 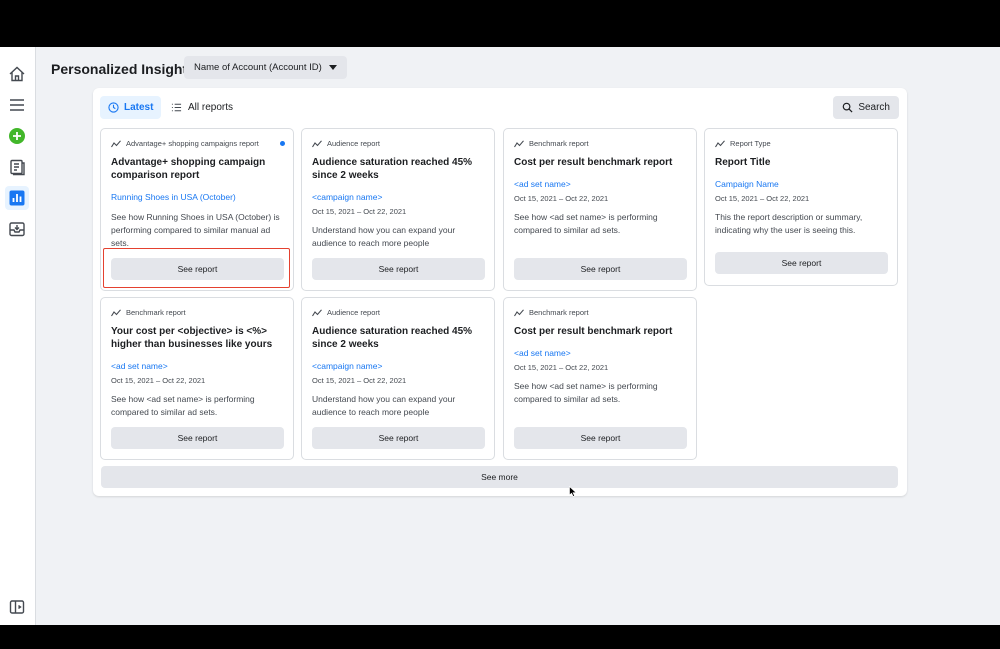 I want to click on clock-icon, so click(x=113, y=107).